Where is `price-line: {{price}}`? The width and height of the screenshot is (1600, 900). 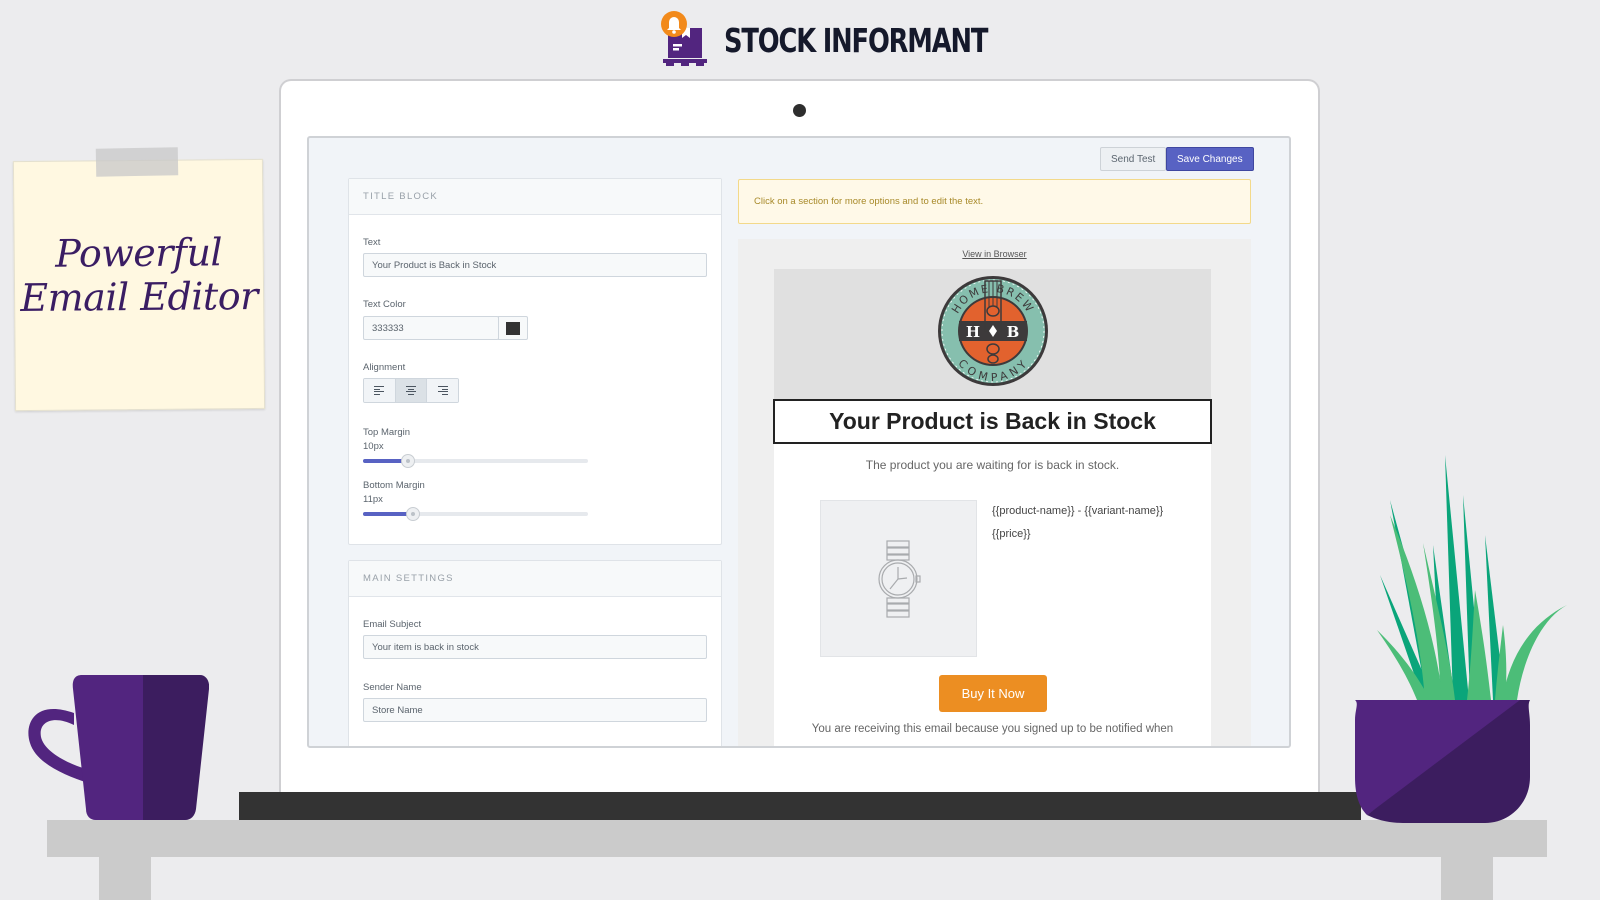
price-line: {{price}} is located at coordinates (1011, 534).